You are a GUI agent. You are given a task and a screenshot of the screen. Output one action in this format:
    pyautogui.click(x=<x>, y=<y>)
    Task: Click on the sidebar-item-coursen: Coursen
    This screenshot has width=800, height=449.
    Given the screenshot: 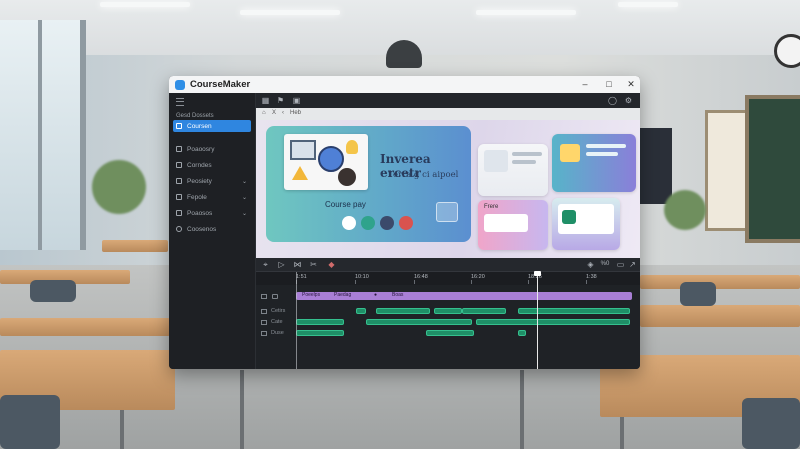 What is the action you would take?
    pyautogui.click(x=212, y=126)
    